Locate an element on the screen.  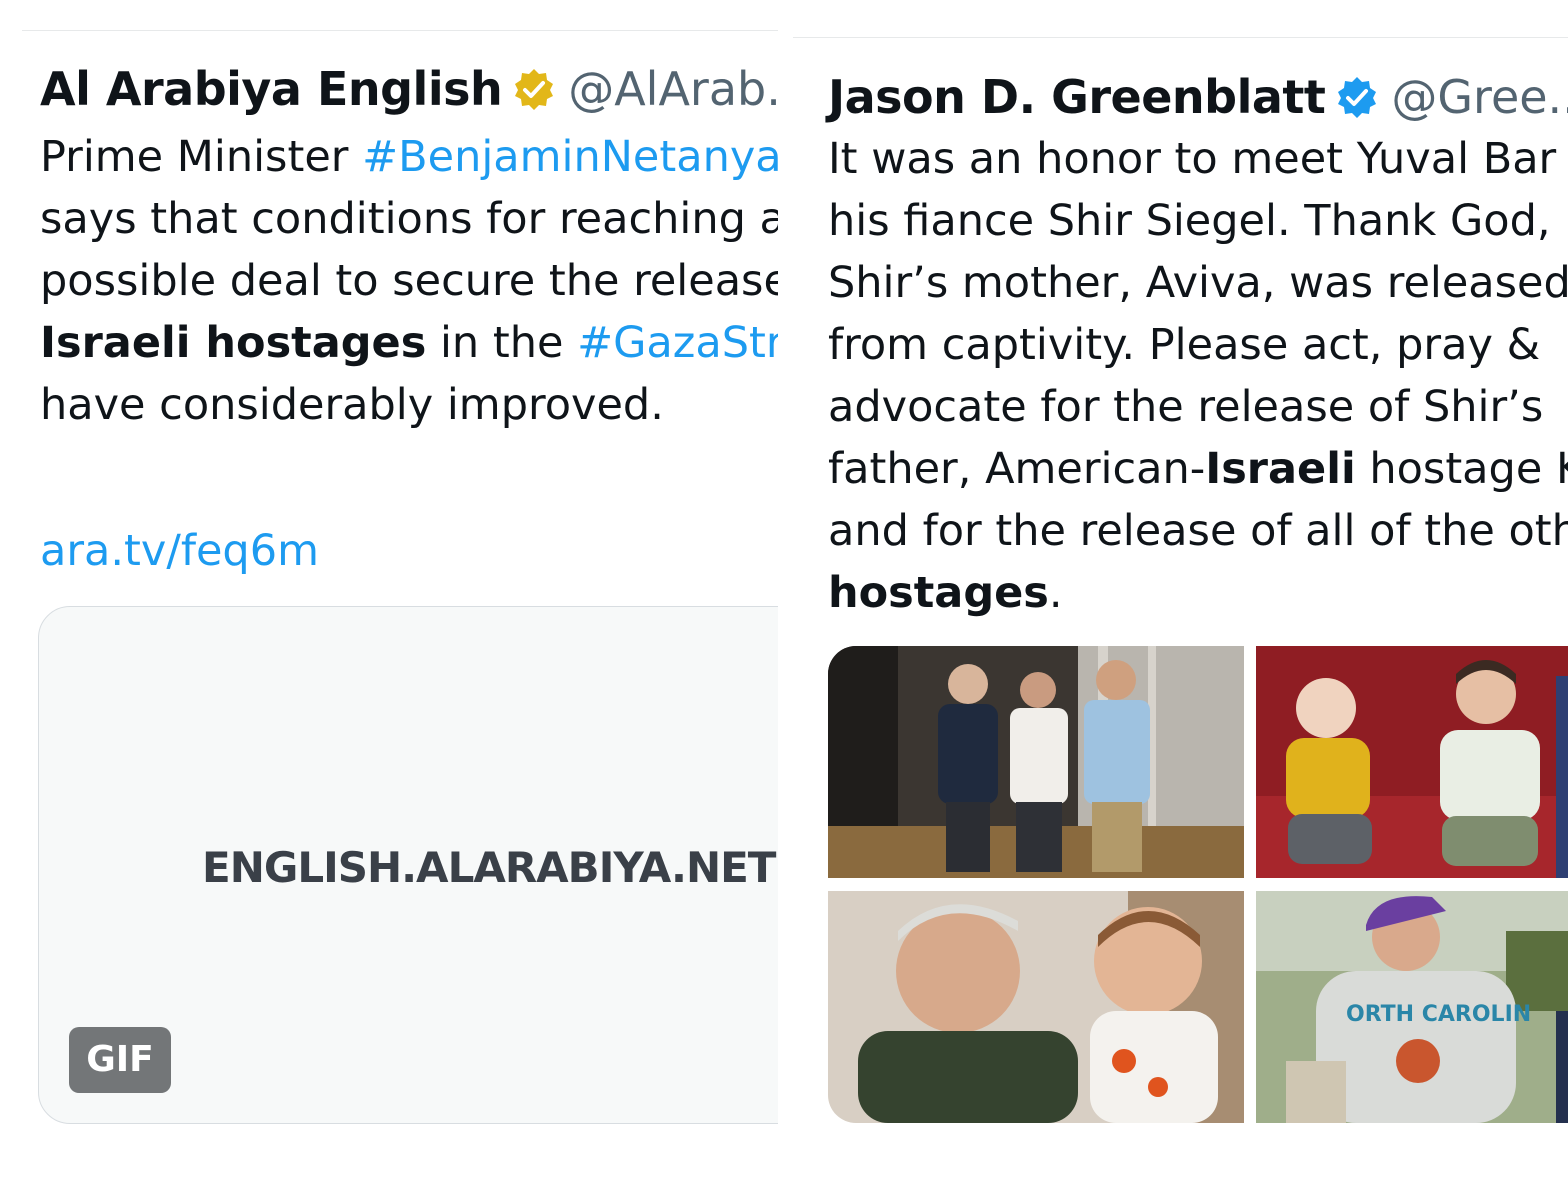
hashtag-link: #GazaStrip is located at coordinates (677, 343).